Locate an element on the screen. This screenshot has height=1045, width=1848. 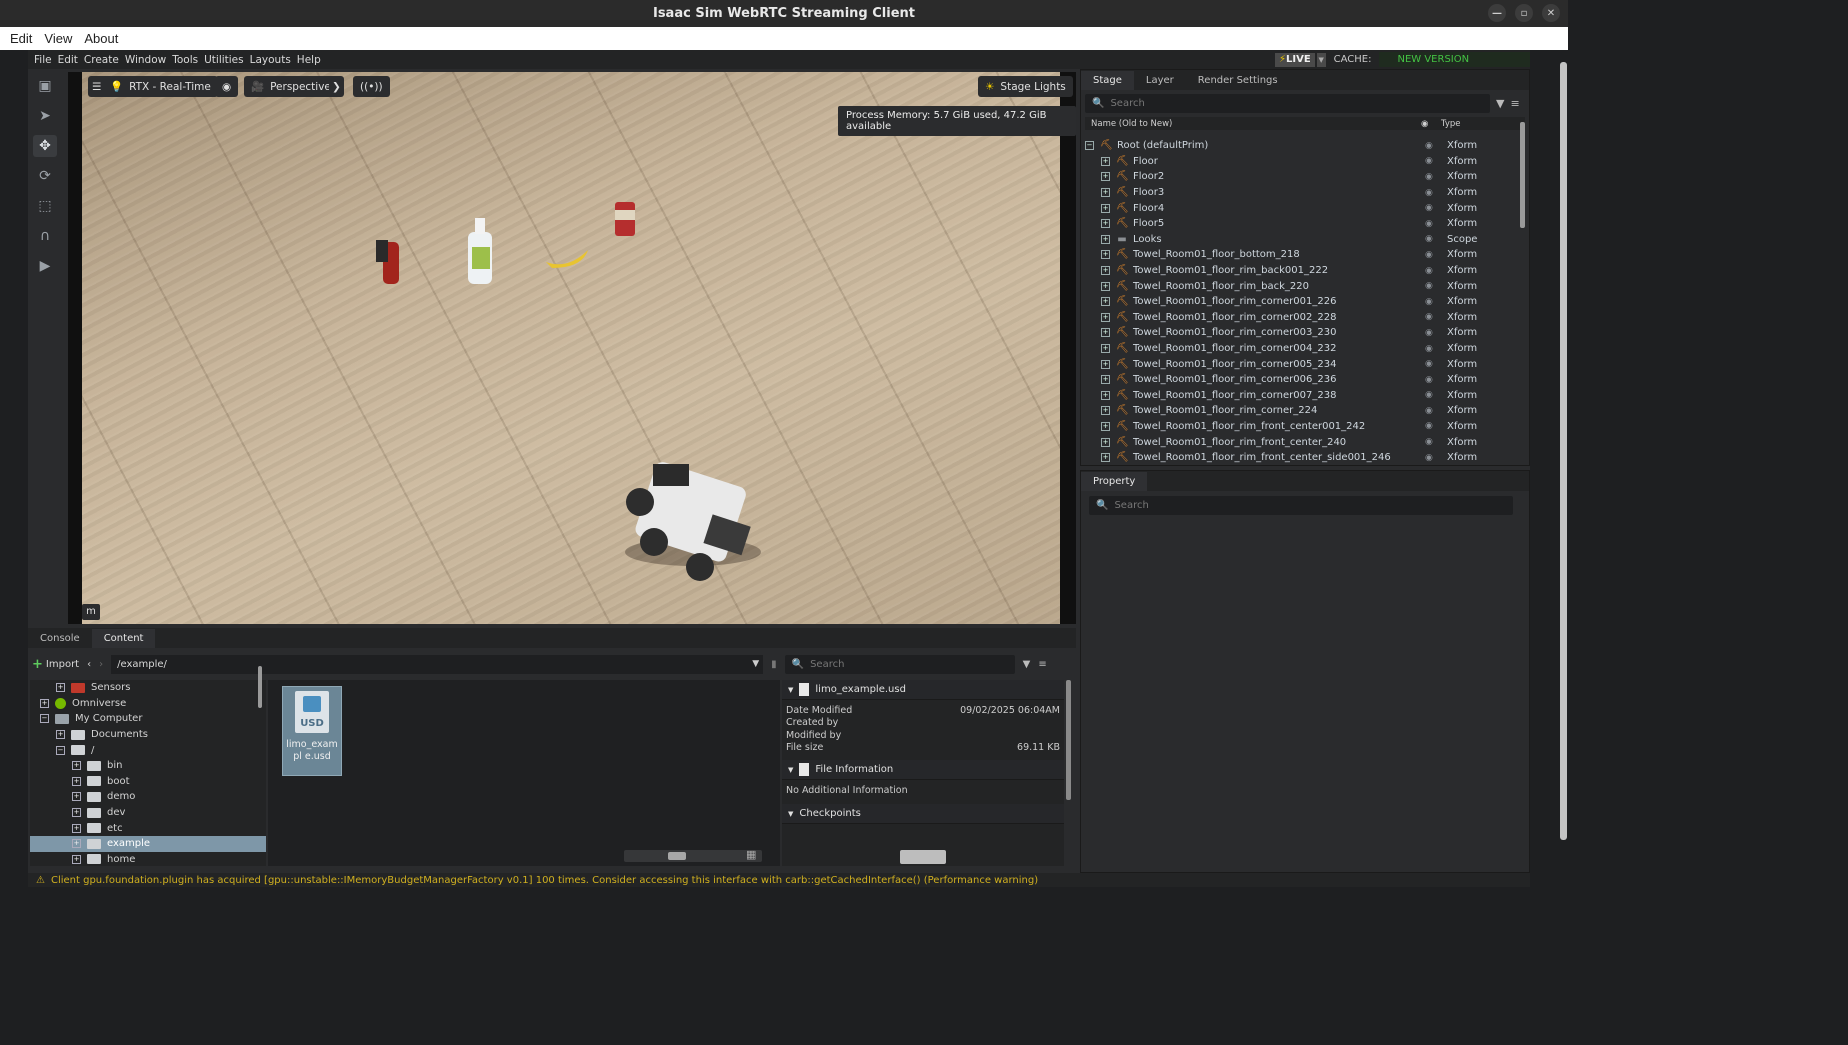
grid-view-icon: ▦ is located at coordinates (751, 854).